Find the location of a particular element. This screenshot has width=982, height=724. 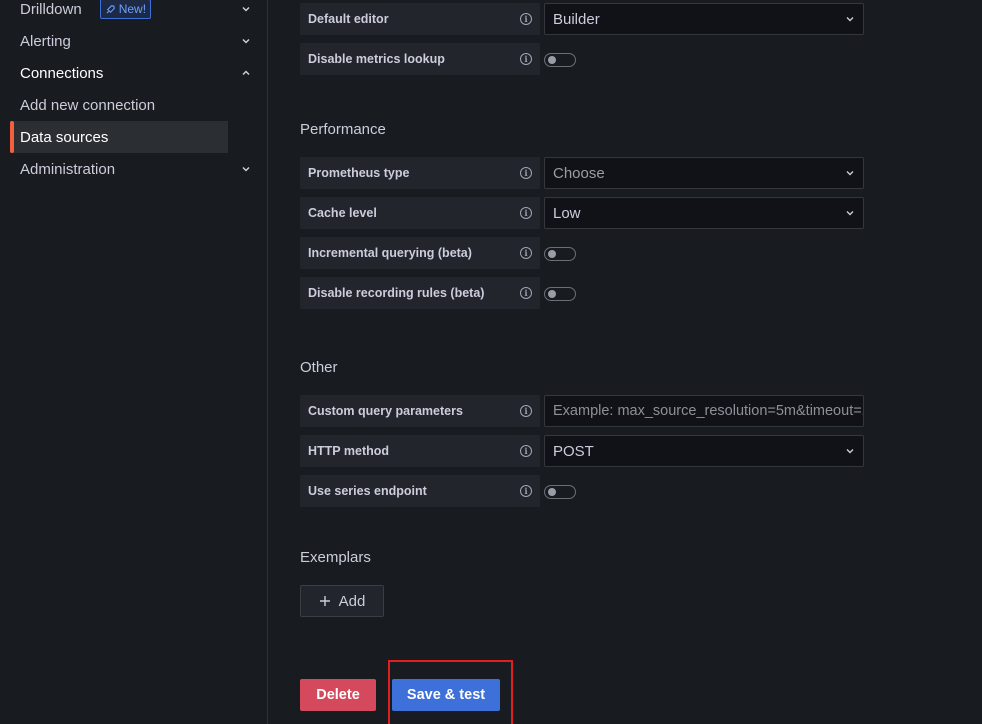

field-label: Prometheus type i is located at coordinates (420, 173).